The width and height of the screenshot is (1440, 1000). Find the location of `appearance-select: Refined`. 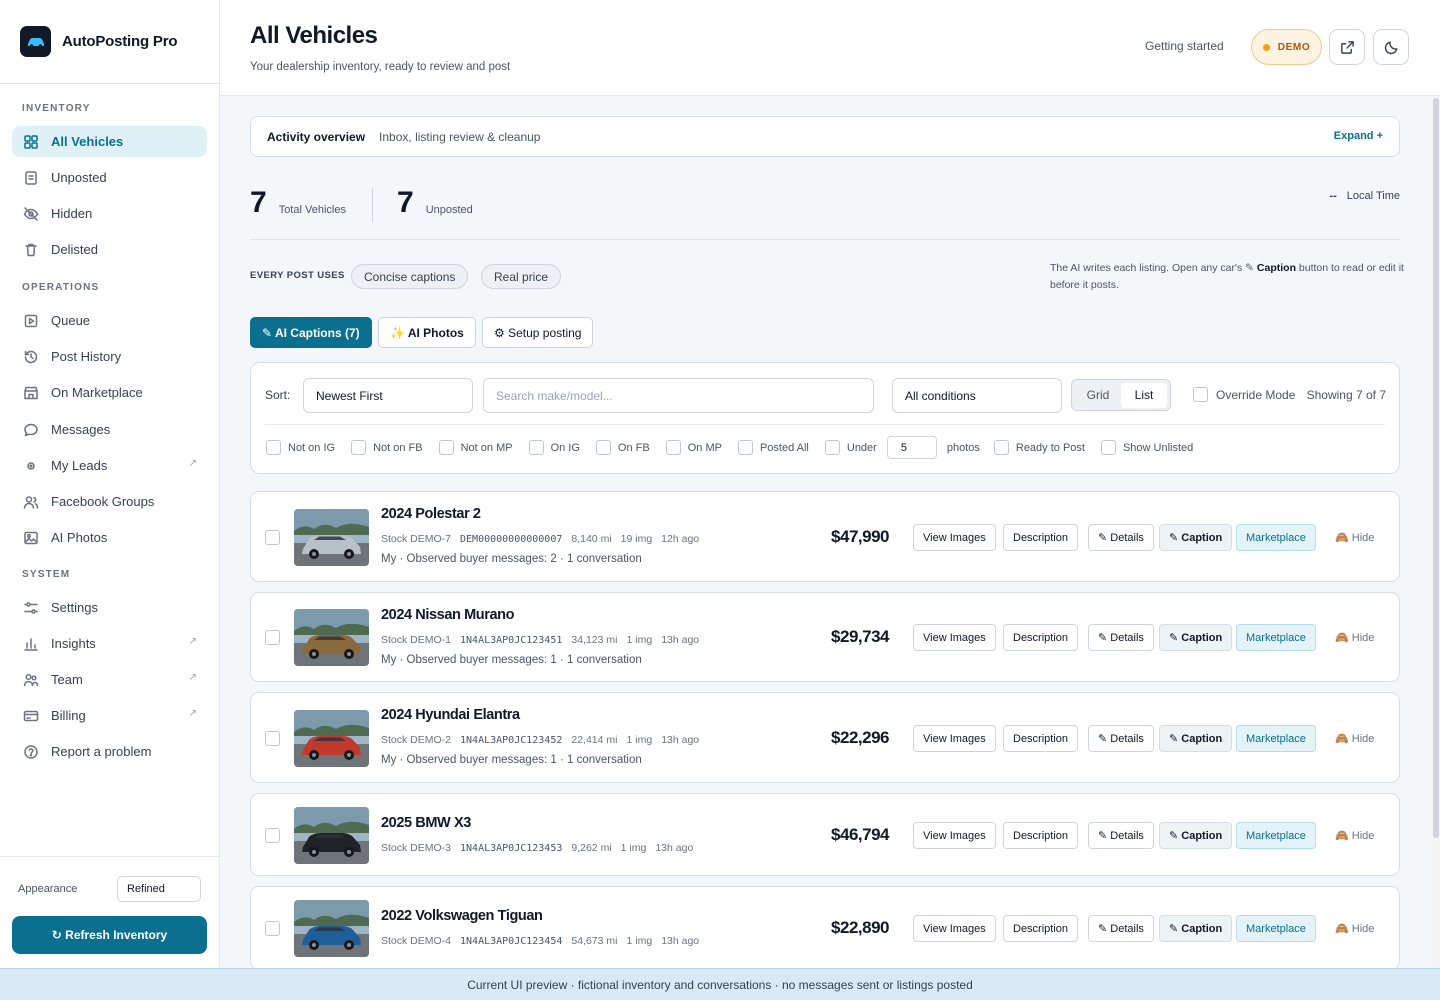

appearance-select: Refined is located at coordinates (159, 889).